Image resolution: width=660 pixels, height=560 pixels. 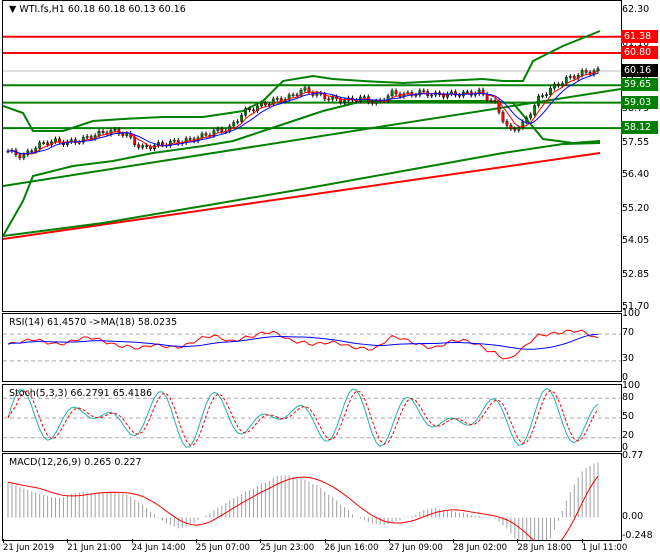 What do you see at coordinates (636, 208) in the screenshot?
I see `price-tick: 55.20` at bounding box center [636, 208].